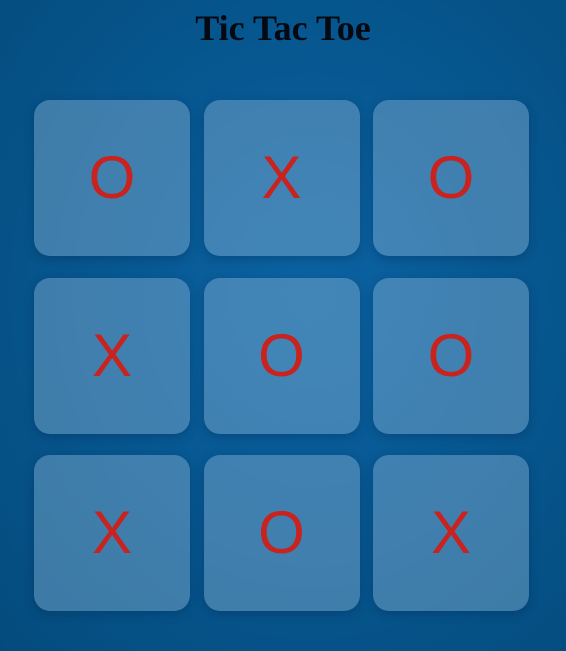 This screenshot has width=566, height=651. I want to click on board-cell-2: X, so click(281, 178).